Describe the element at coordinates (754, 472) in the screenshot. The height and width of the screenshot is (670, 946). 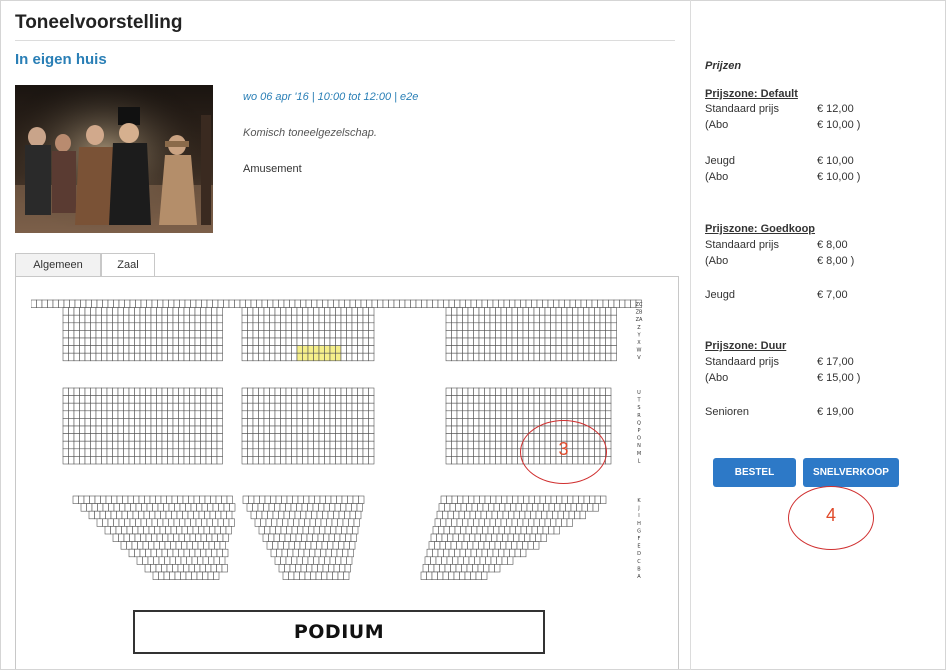
I see `order-button: BESTEL` at that location.